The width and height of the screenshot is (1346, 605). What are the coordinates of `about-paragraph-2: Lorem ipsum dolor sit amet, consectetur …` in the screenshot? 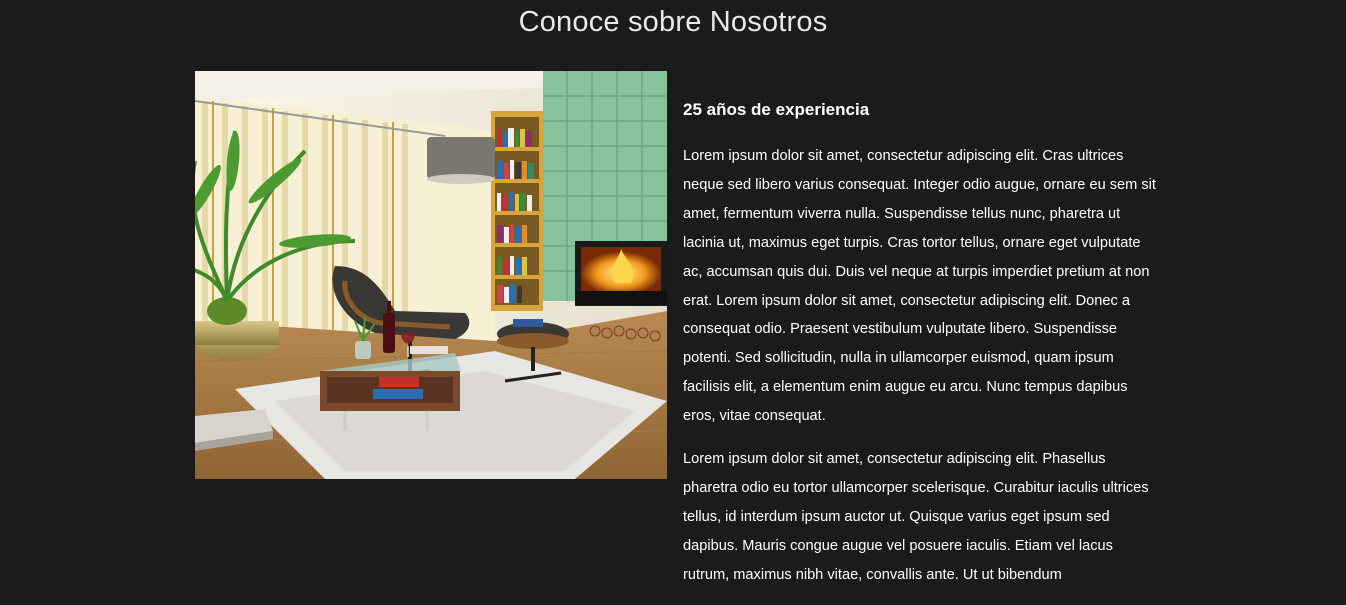 It's located at (916, 517).